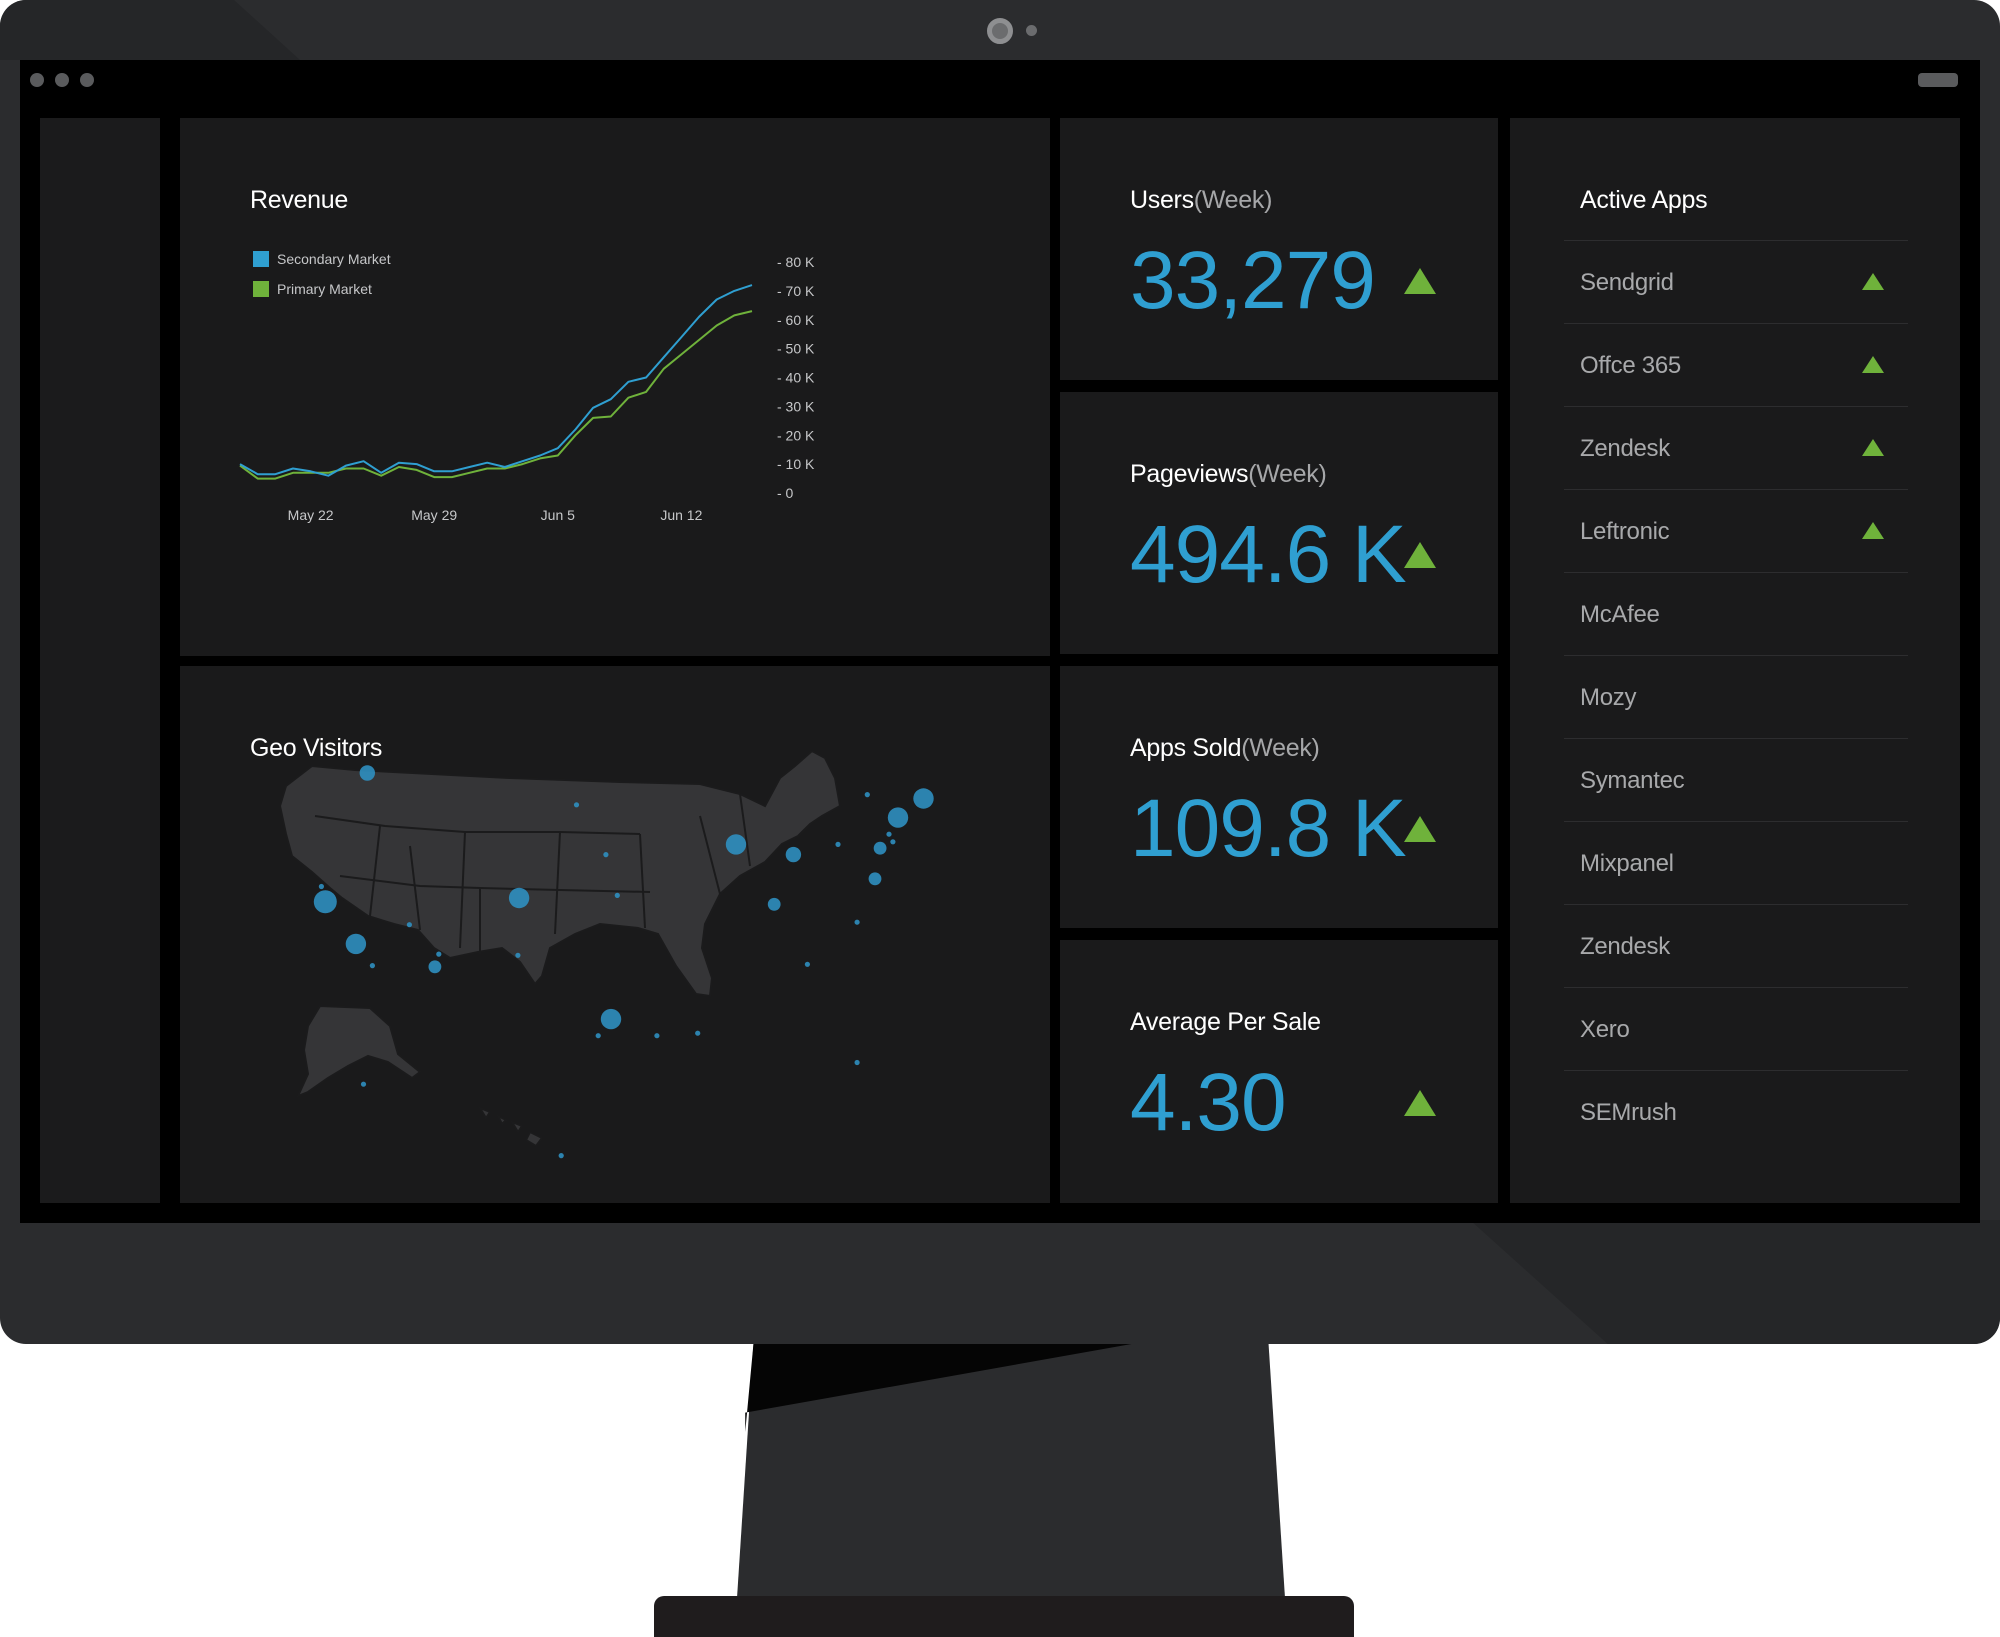 This screenshot has height=1637, width=2000. What do you see at coordinates (1228, 474) in the screenshot?
I see `kpi-label: Pageviews(Week)` at bounding box center [1228, 474].